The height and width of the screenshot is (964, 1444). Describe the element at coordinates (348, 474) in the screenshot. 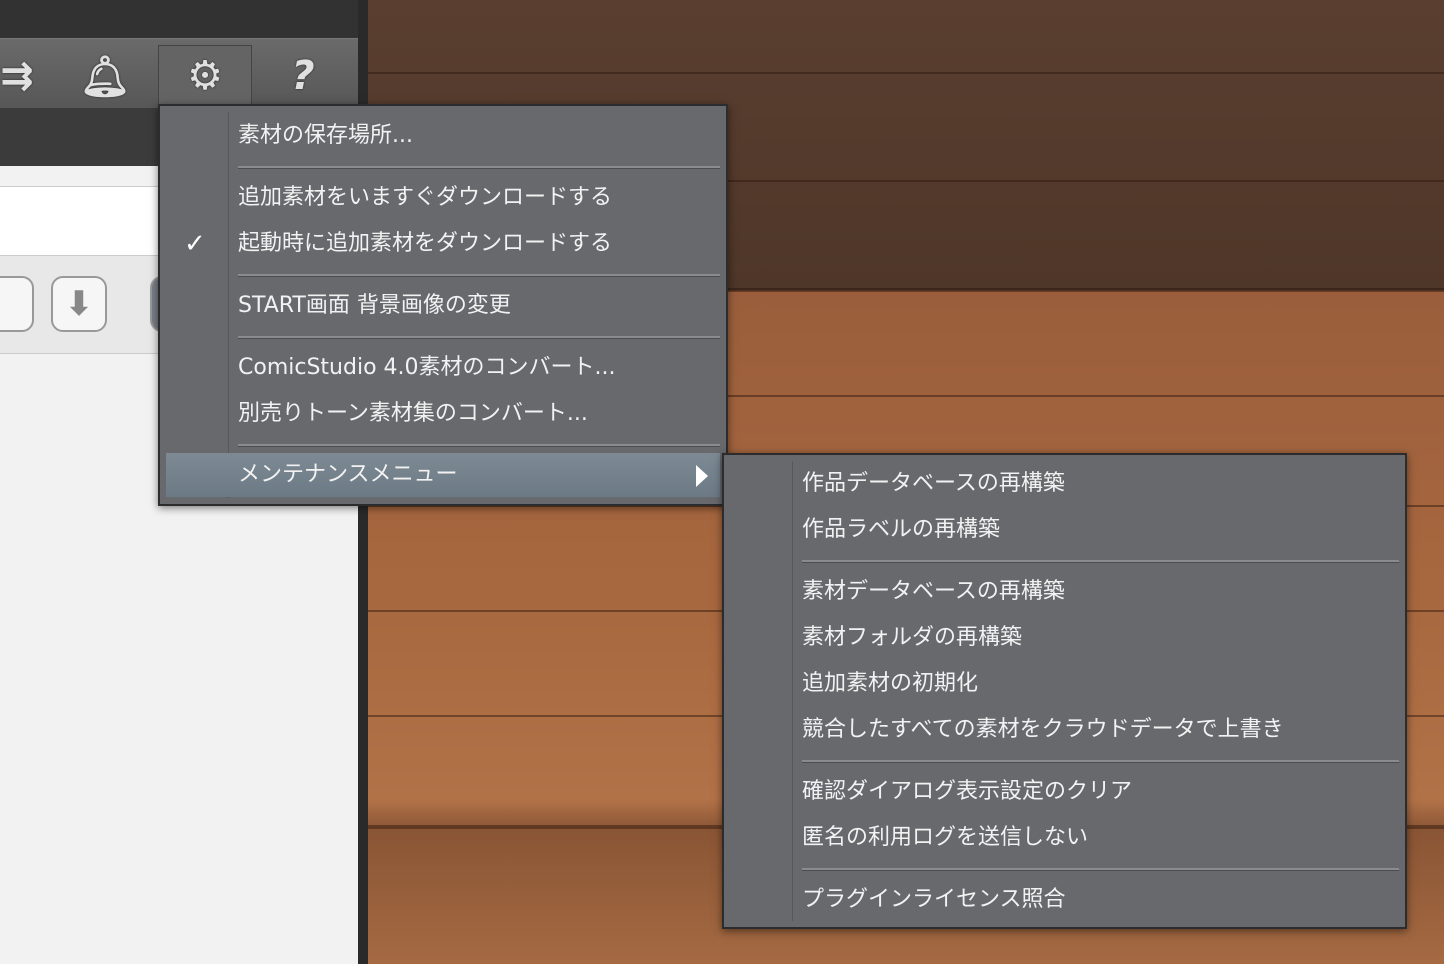

I see `menu-item-label: メンテナンスメニュー` at that location.